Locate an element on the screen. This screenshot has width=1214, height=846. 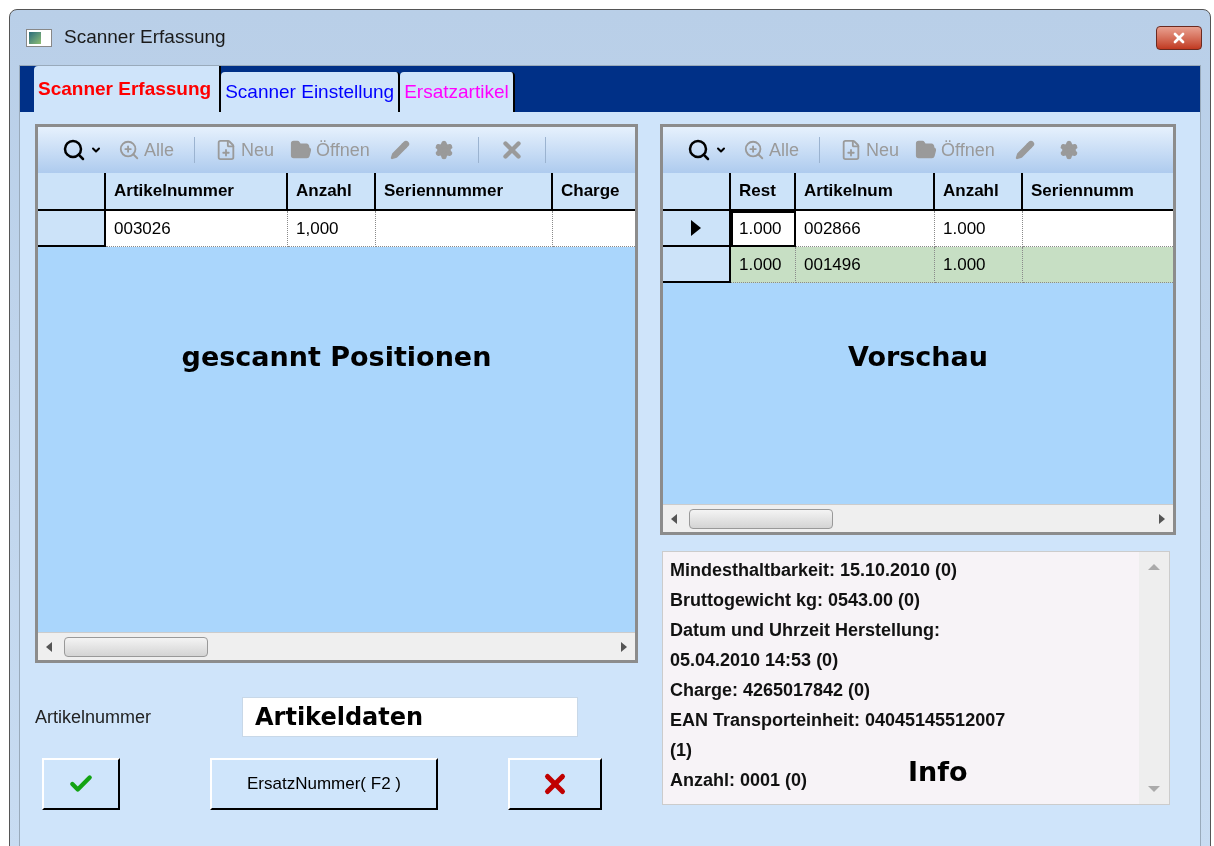
table-cell: 002866 is located at coordinates (865, 229).